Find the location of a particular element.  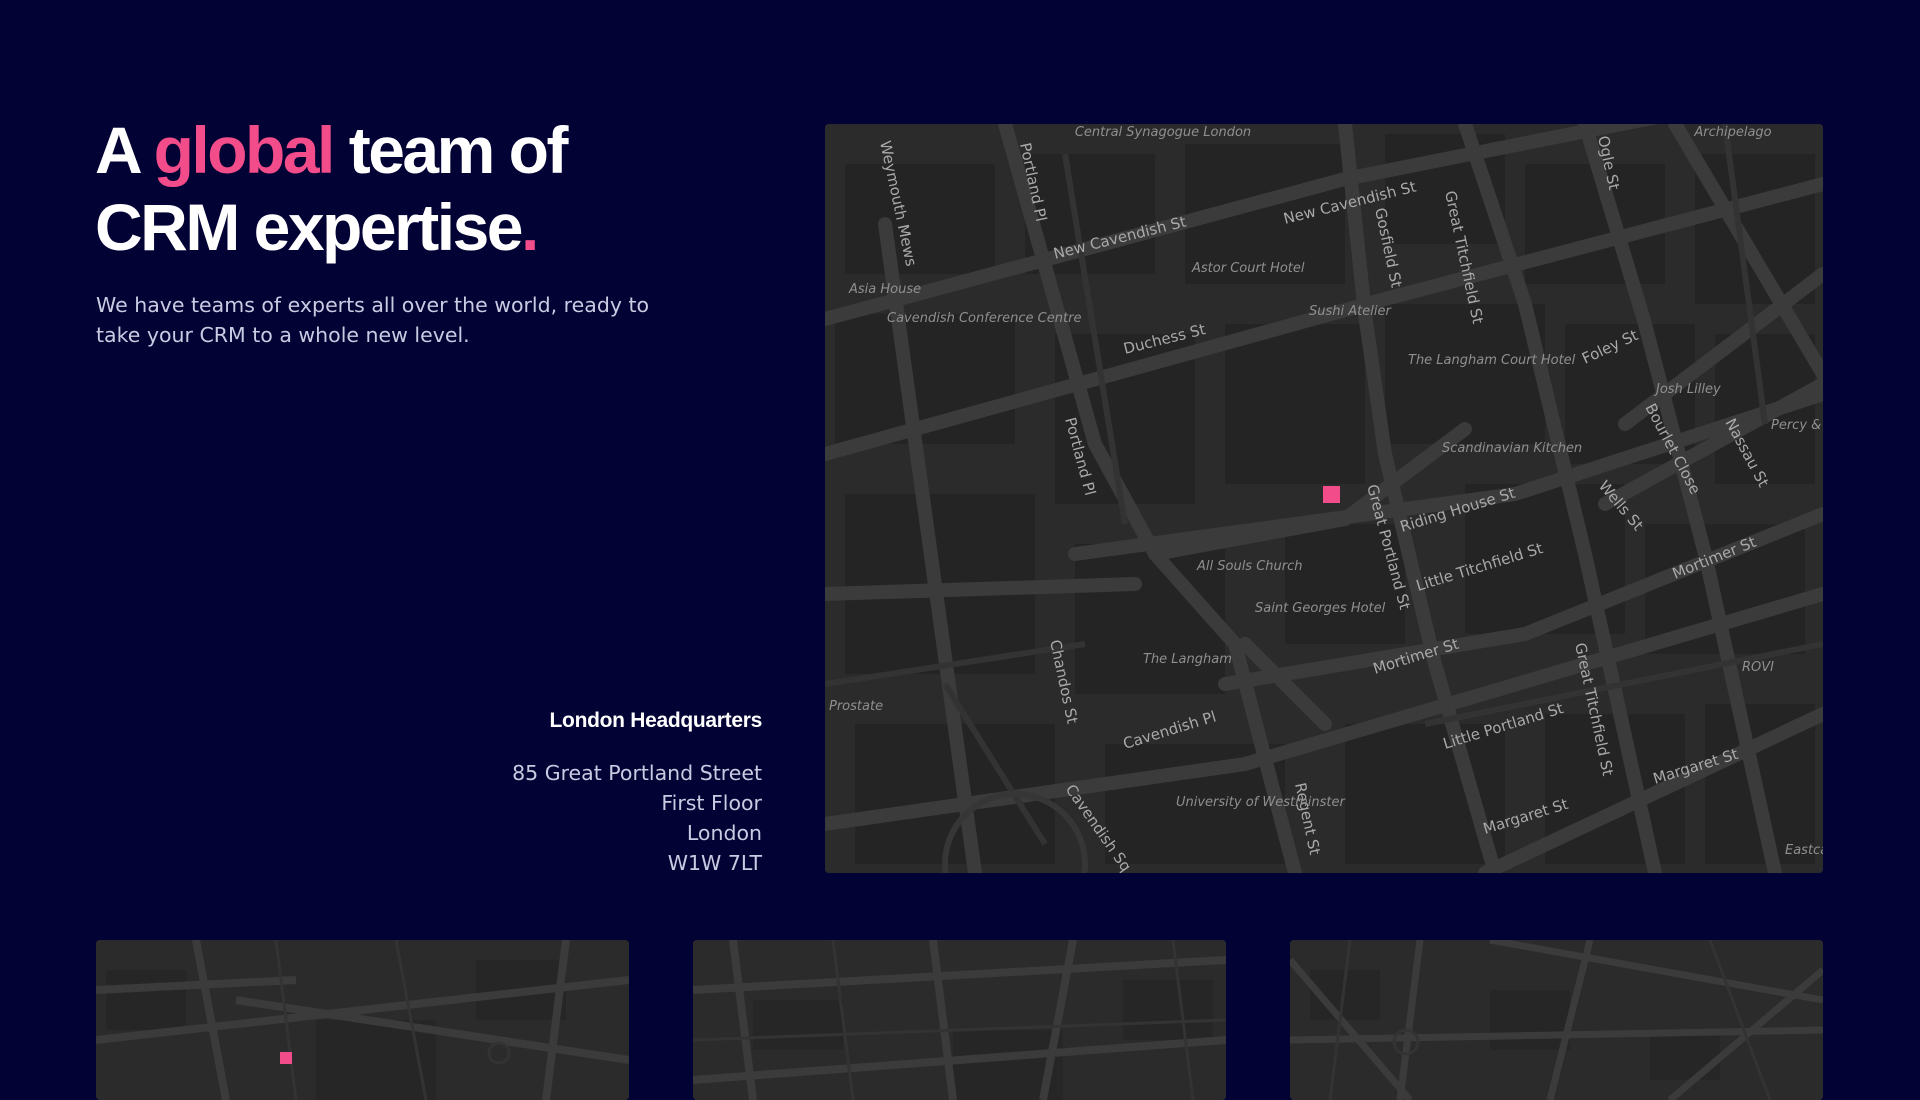

poi-label: Sushi Atelier is located at coordinates (1350, 311).